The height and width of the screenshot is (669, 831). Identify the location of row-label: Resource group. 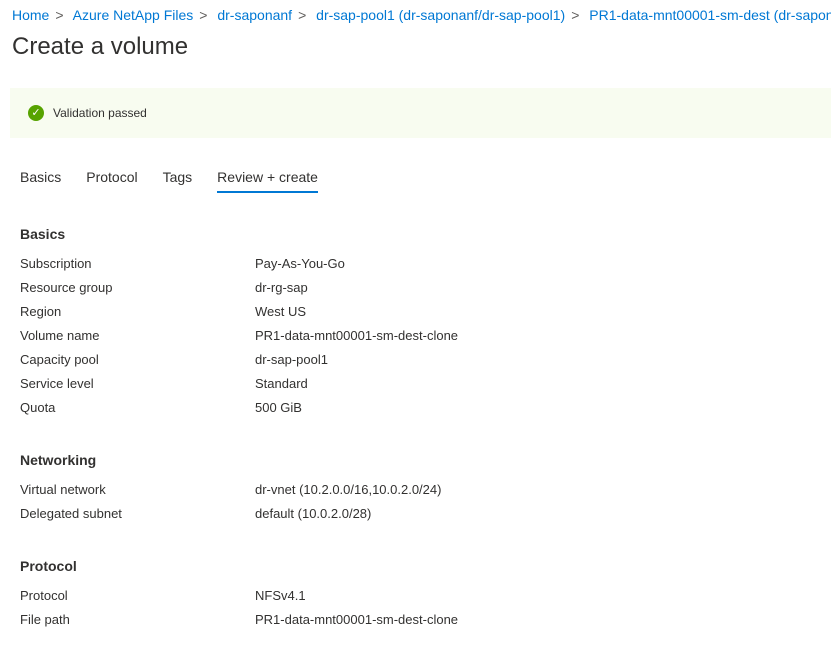
(66, 287).